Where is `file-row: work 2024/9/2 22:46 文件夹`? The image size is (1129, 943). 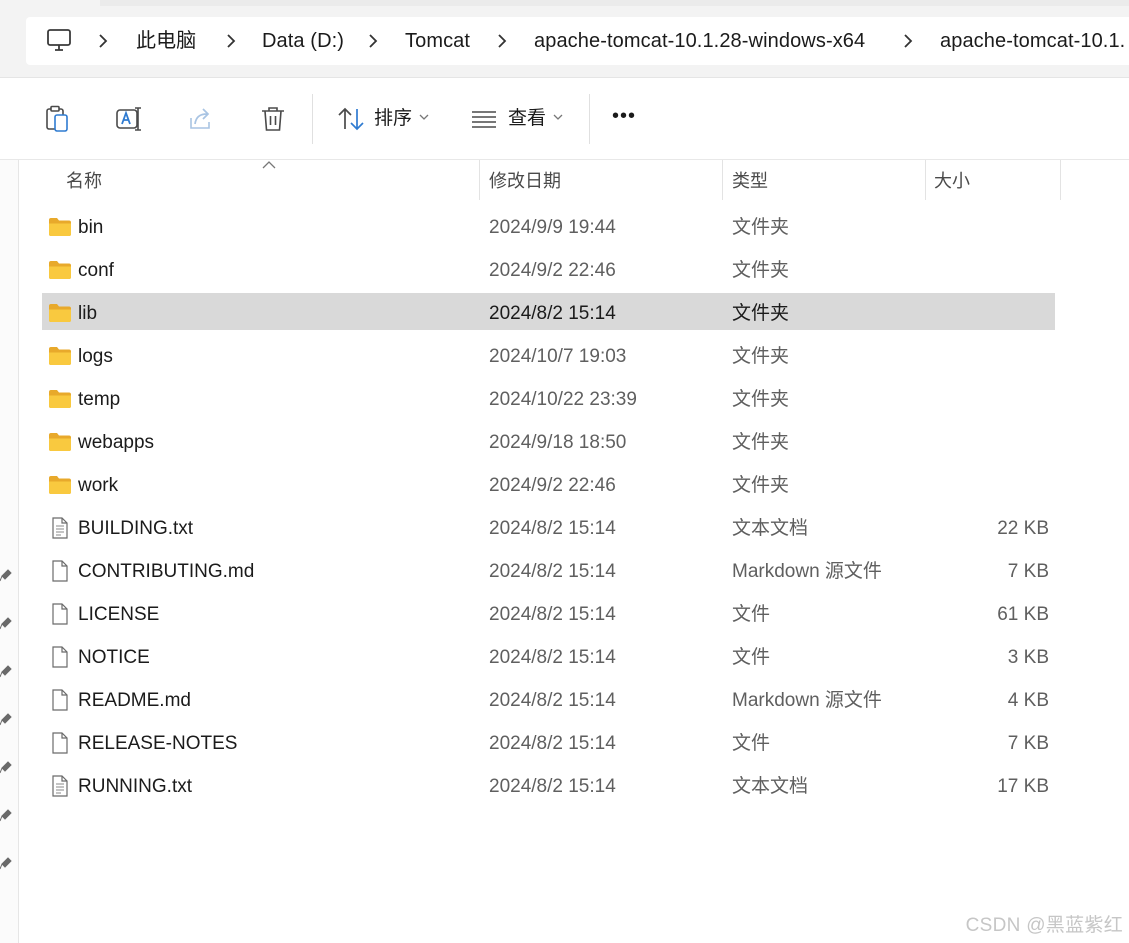
file-row: work 2024/9/2 22:46 文件夹 is located at coordinates (564, 485).